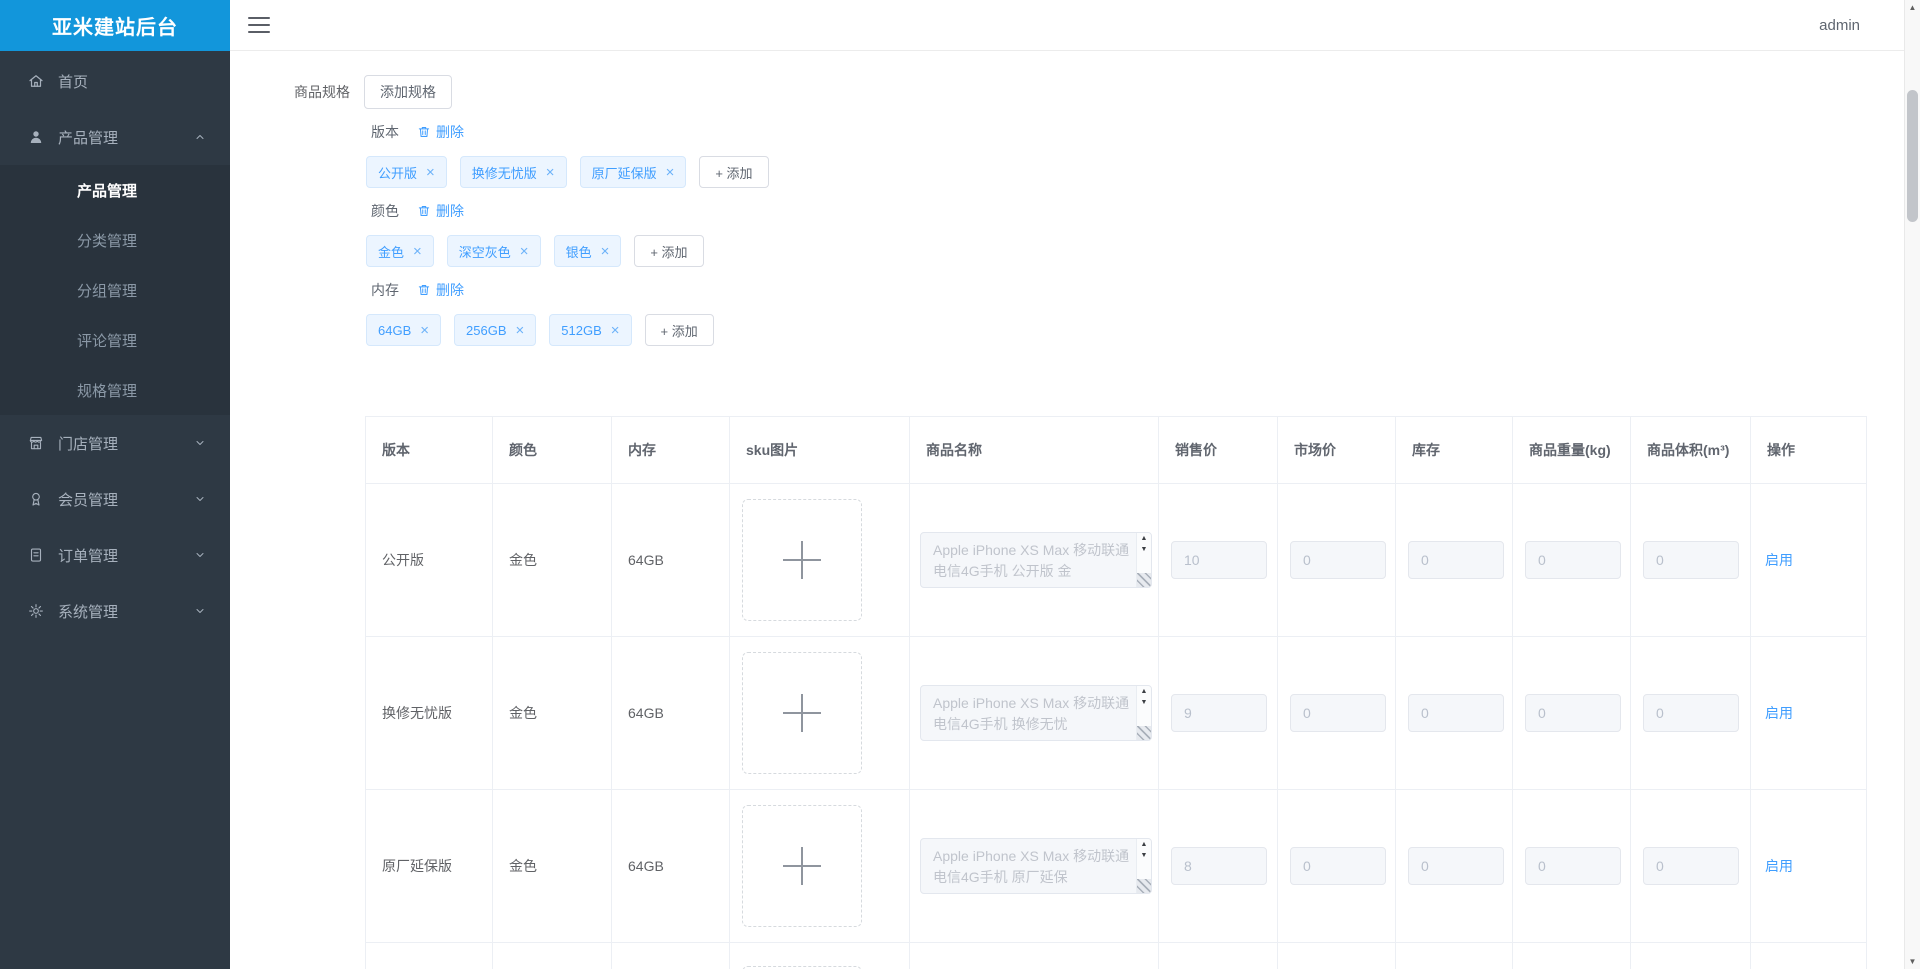 The height and width of the screenshot is (969, 1920). I want to click on scrollbar-up-icon: ▲, so click(1912, 7).